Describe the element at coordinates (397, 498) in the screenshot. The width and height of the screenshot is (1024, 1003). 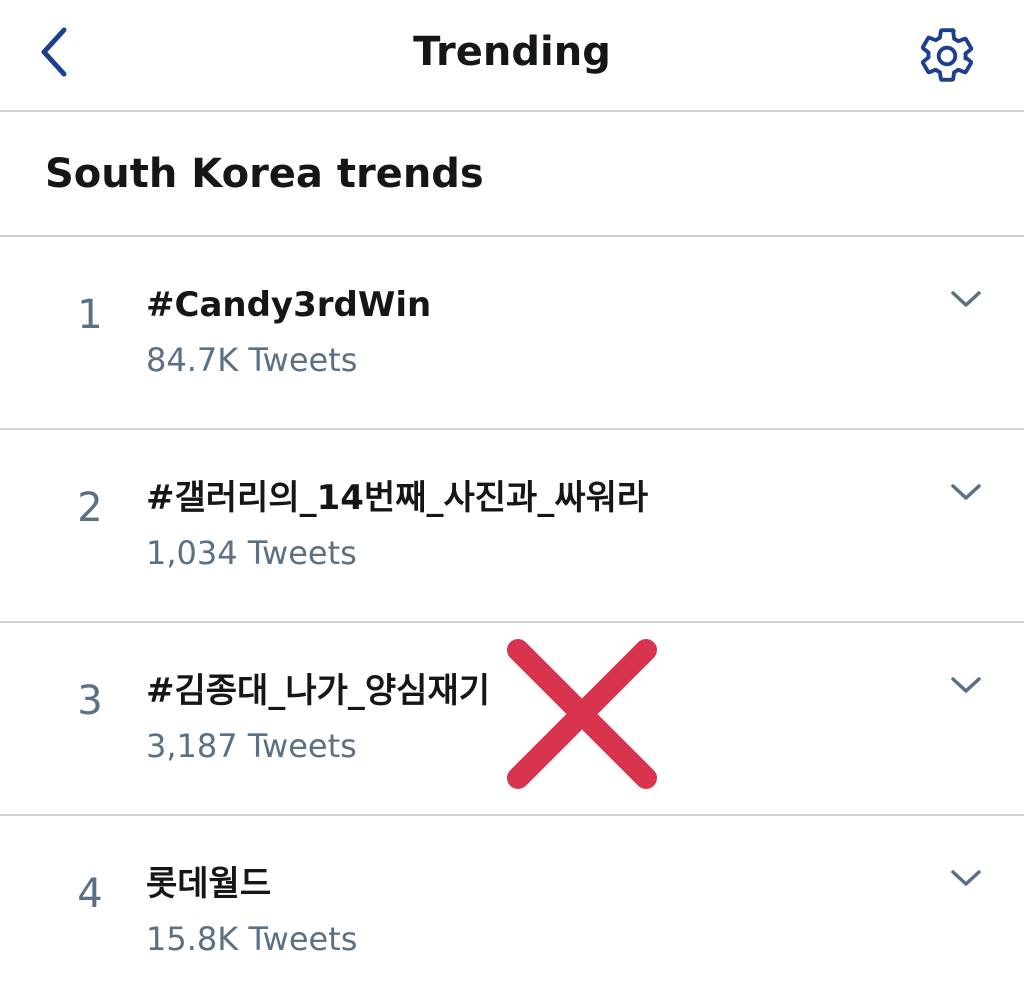
I see `trend-name: #갤러리의_14번째_사진과_싸워라` at that location.